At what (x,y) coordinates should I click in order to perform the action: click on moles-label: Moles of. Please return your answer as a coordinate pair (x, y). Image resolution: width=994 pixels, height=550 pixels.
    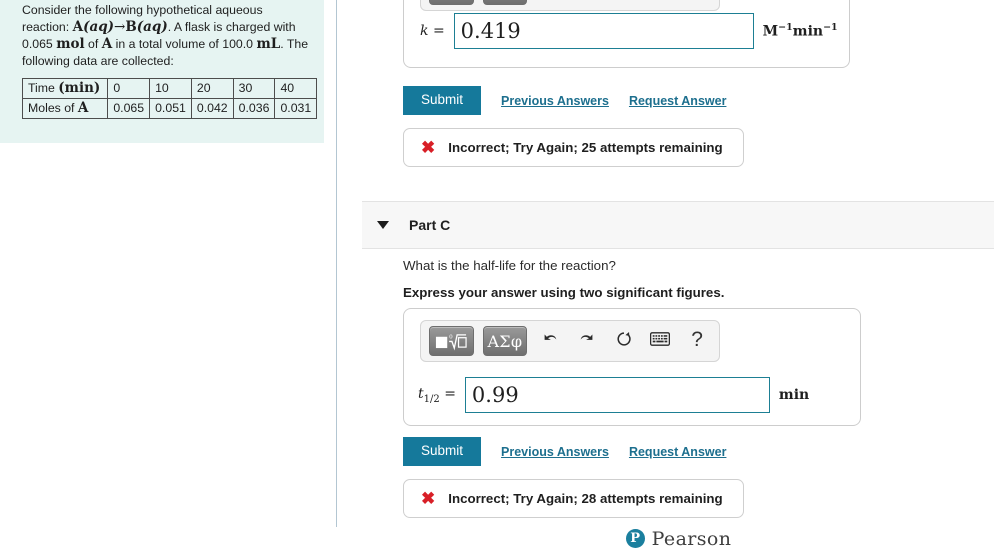
    Looking at the image, I should click on (51, 108).